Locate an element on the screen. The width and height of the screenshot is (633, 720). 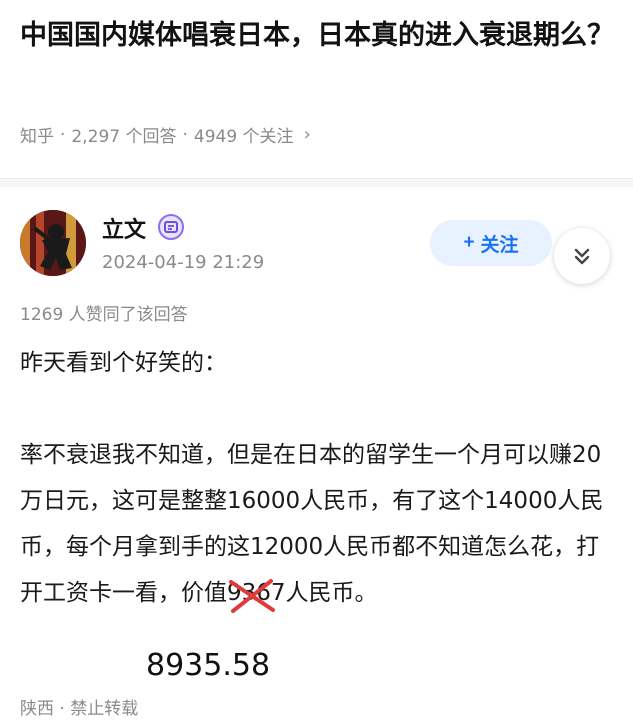
paragraph-tail: 人民币。 is located at coordinates (331, 593).